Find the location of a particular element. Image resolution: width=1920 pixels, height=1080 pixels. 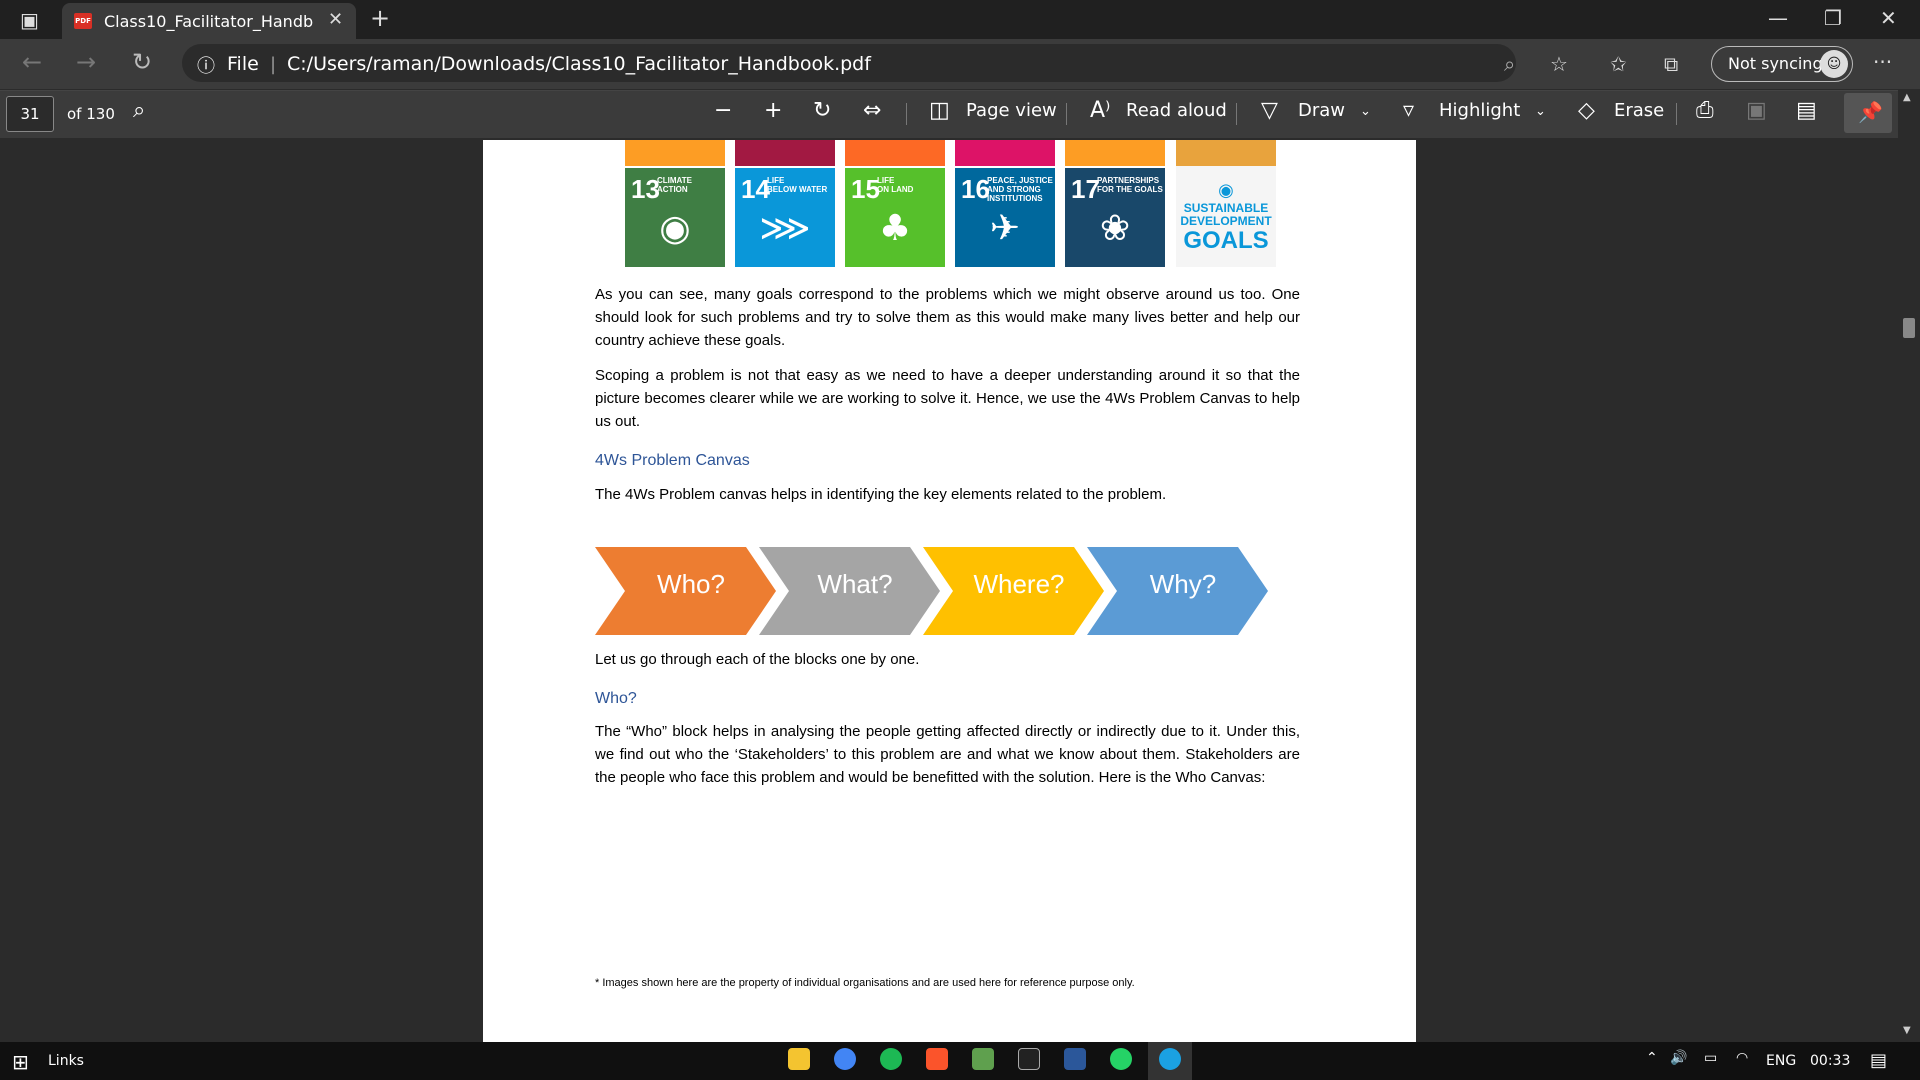

page-number-input: 31 is located at coordinates (30, 114).